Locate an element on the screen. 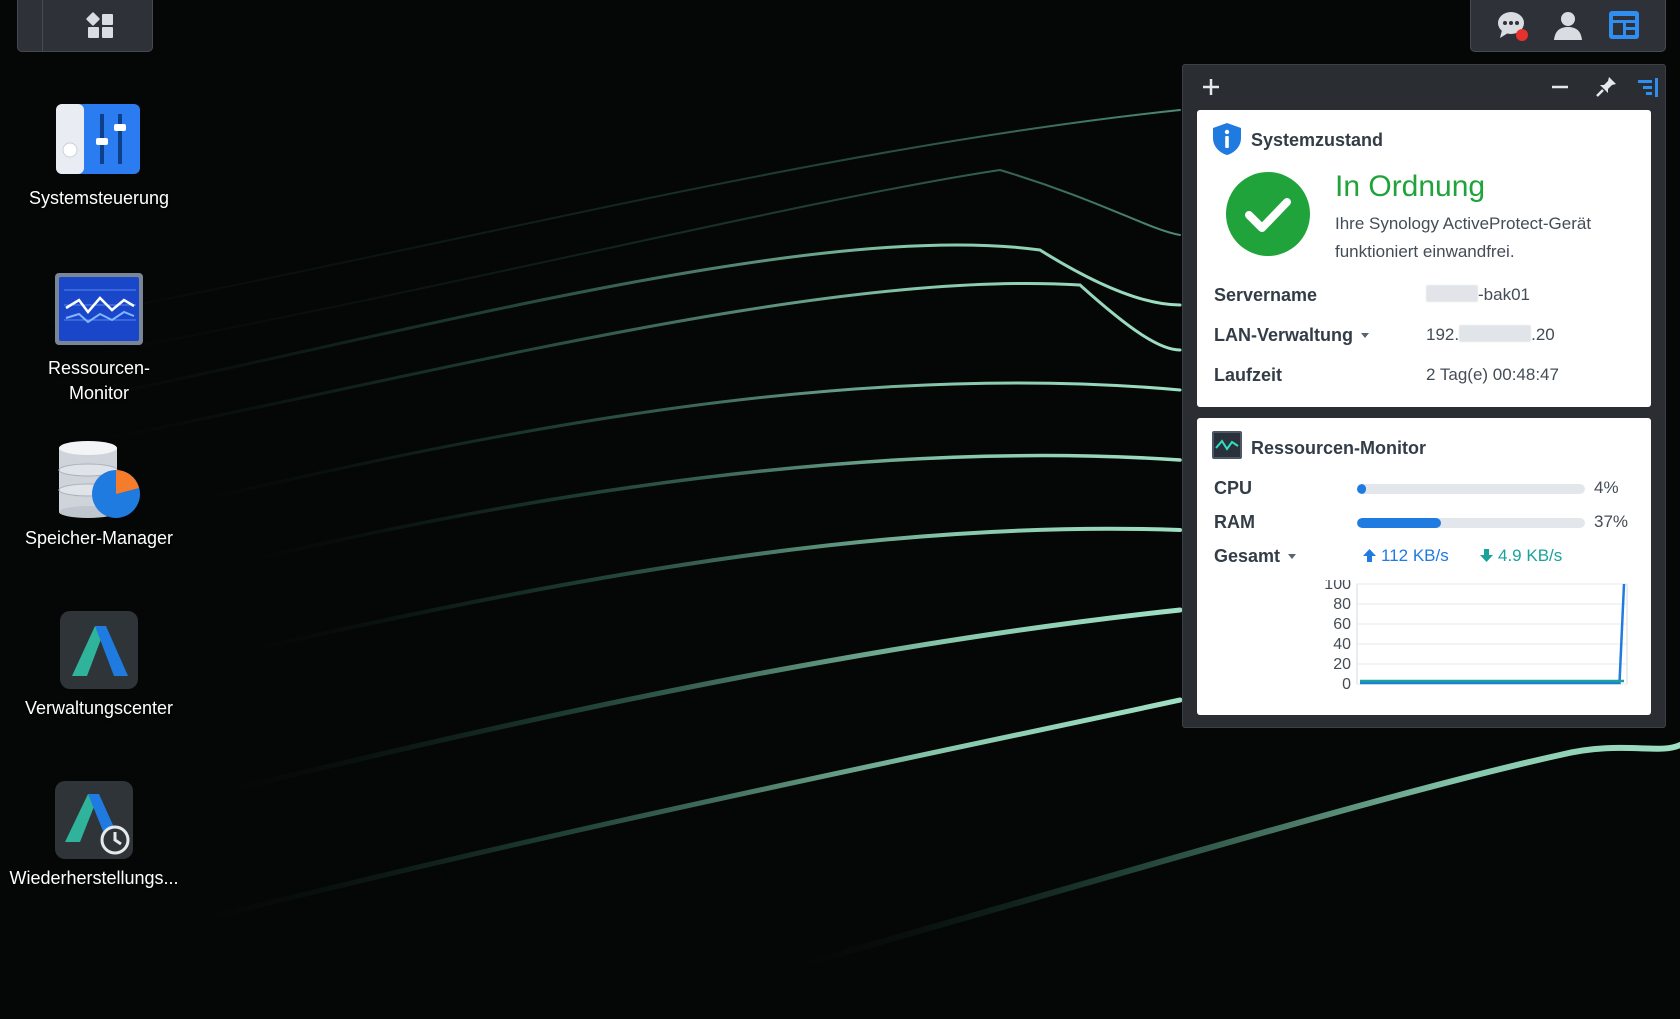  system-tray is located at coordinates (1568, 26).